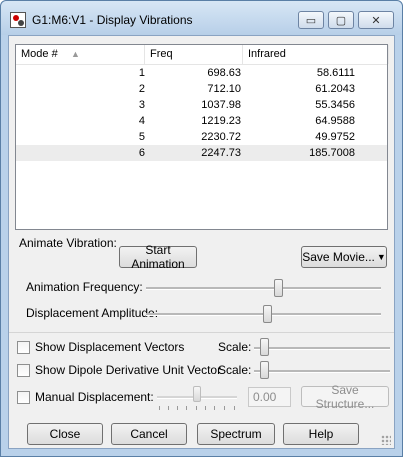 This screenshot has width=403, height=457. I want to click on table-row: 3 1037.98 55.3456, so click(201, 105).